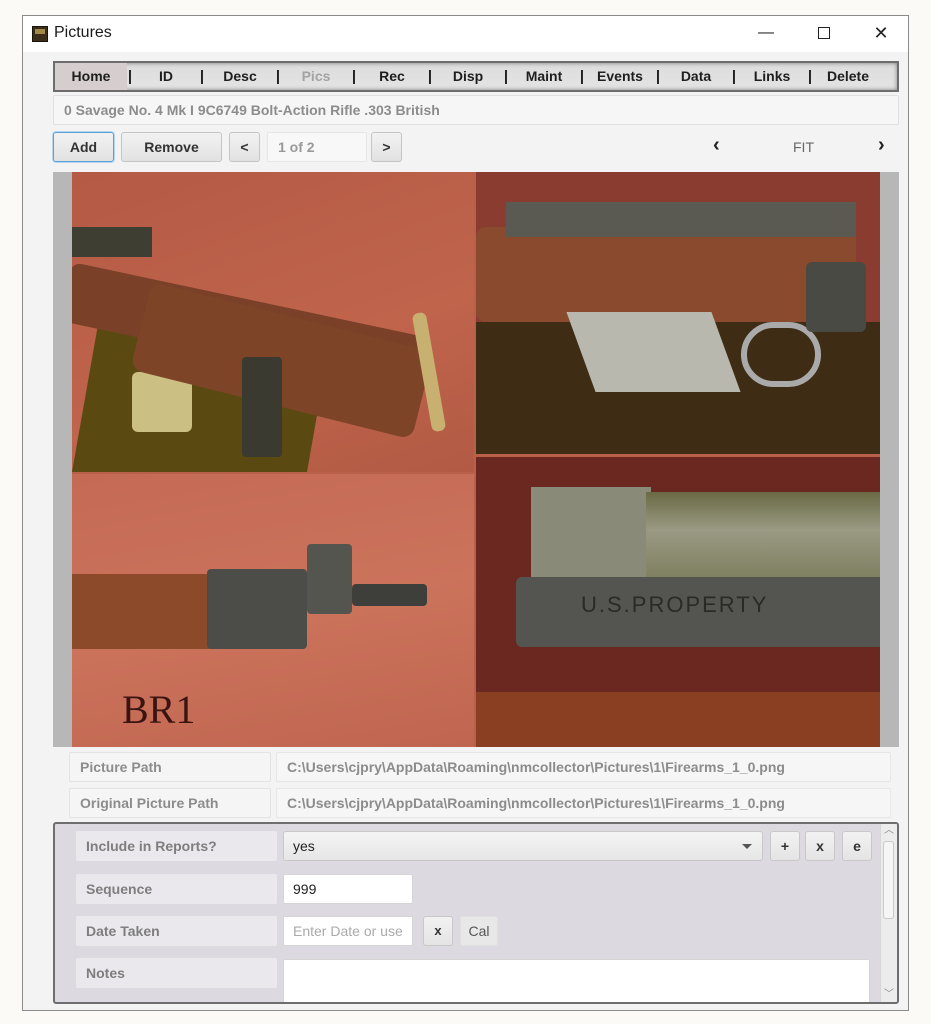  I want to click on photo-marking-text: U.S.PROPERTY, so click(675, 604).